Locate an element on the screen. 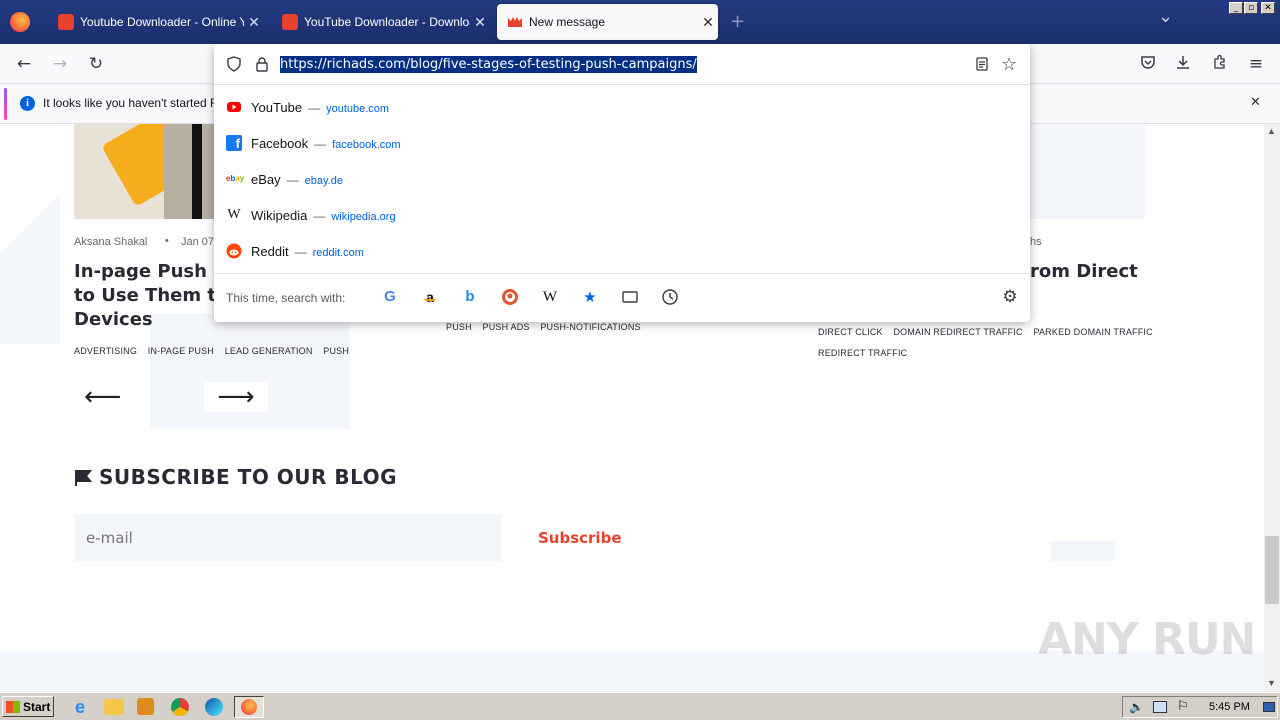 Image resolution: width=1280 pixels, height=720 pixels. tab-new-message: New message ✕ is located at coordinates (607, 22).